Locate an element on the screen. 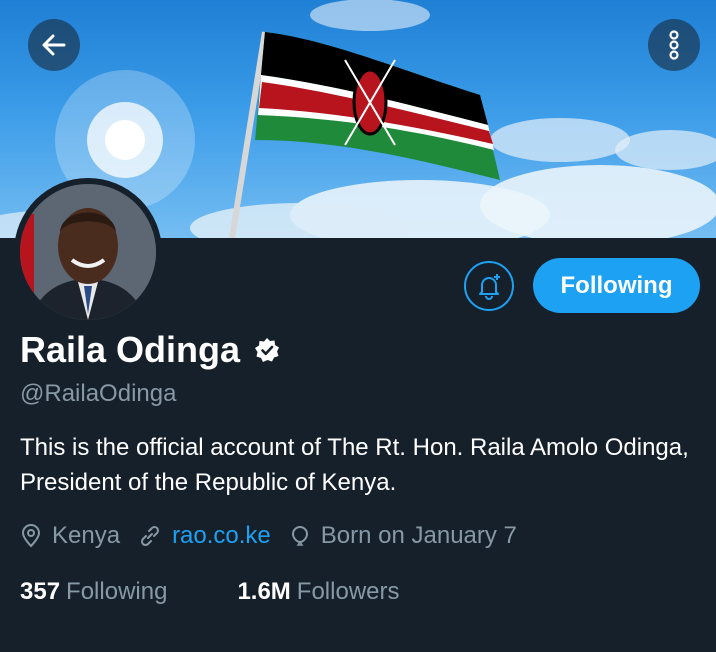 The height and width of the screenshot is (652, 716). profile-stats: 357 Following 1.6M Followers is located at coordinates (245, 592).